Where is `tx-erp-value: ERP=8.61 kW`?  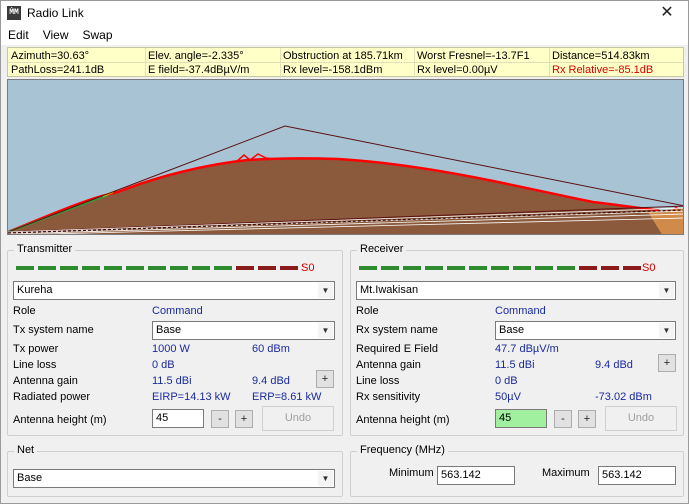
tx-erp-value: ERP=8.61 kW is located at coordinates (287, 397).